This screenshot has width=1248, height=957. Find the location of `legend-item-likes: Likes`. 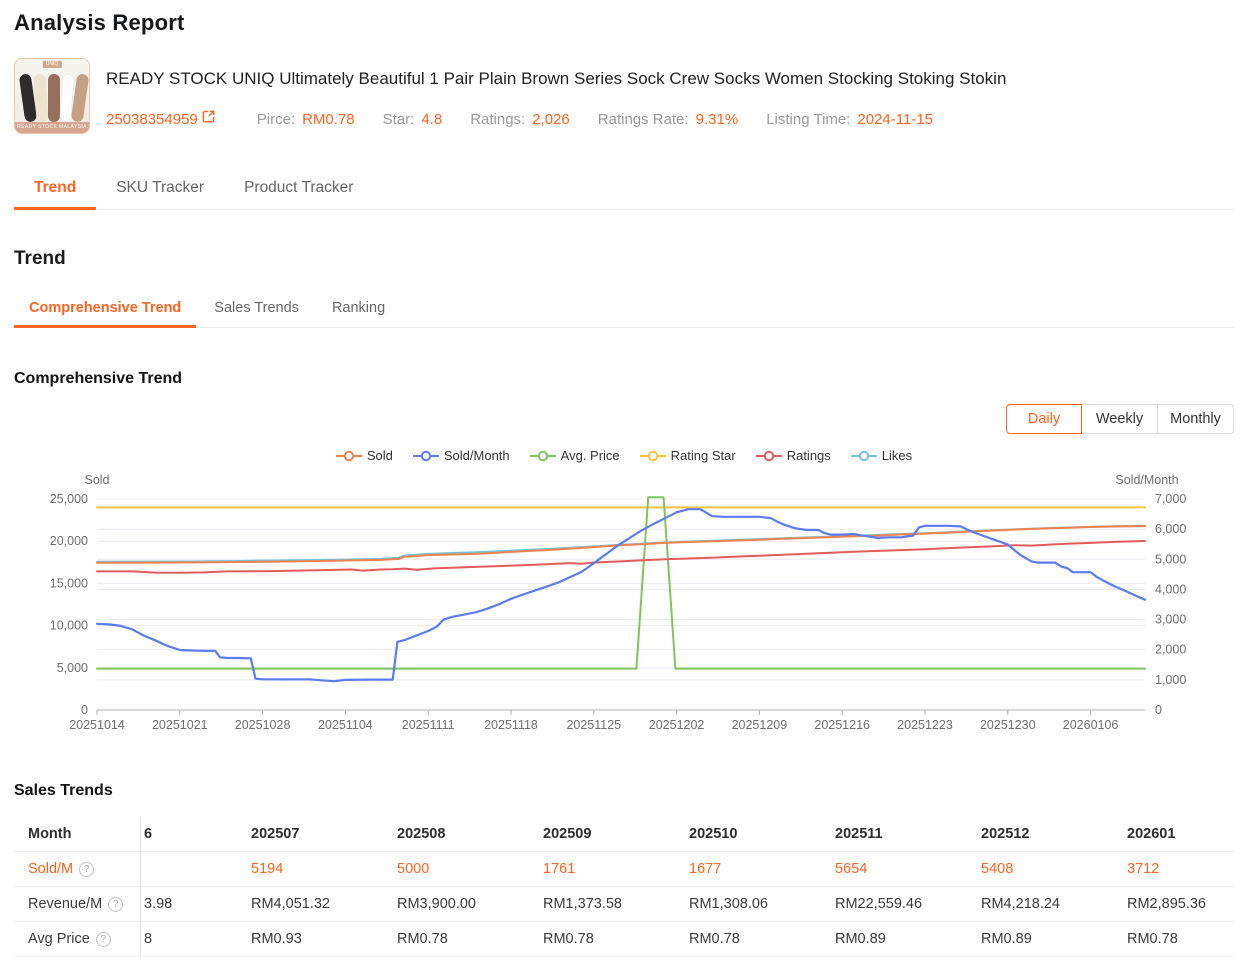

legend-item-likes: Likes is located at coordinates (881, 455).